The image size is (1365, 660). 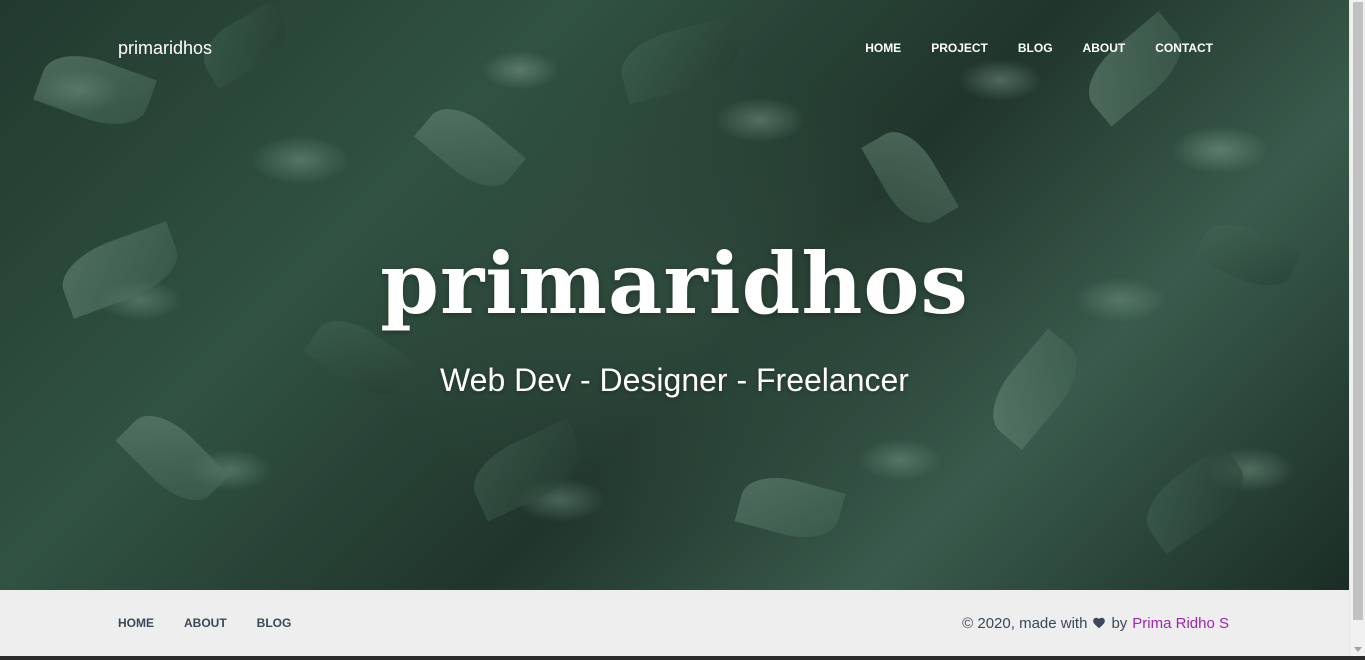 I want to click on scrollbar-thumb, so click(x=1358, y=311).